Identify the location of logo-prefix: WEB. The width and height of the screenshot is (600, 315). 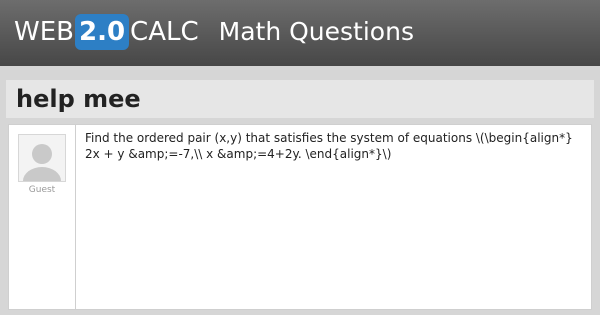
(44, 32).